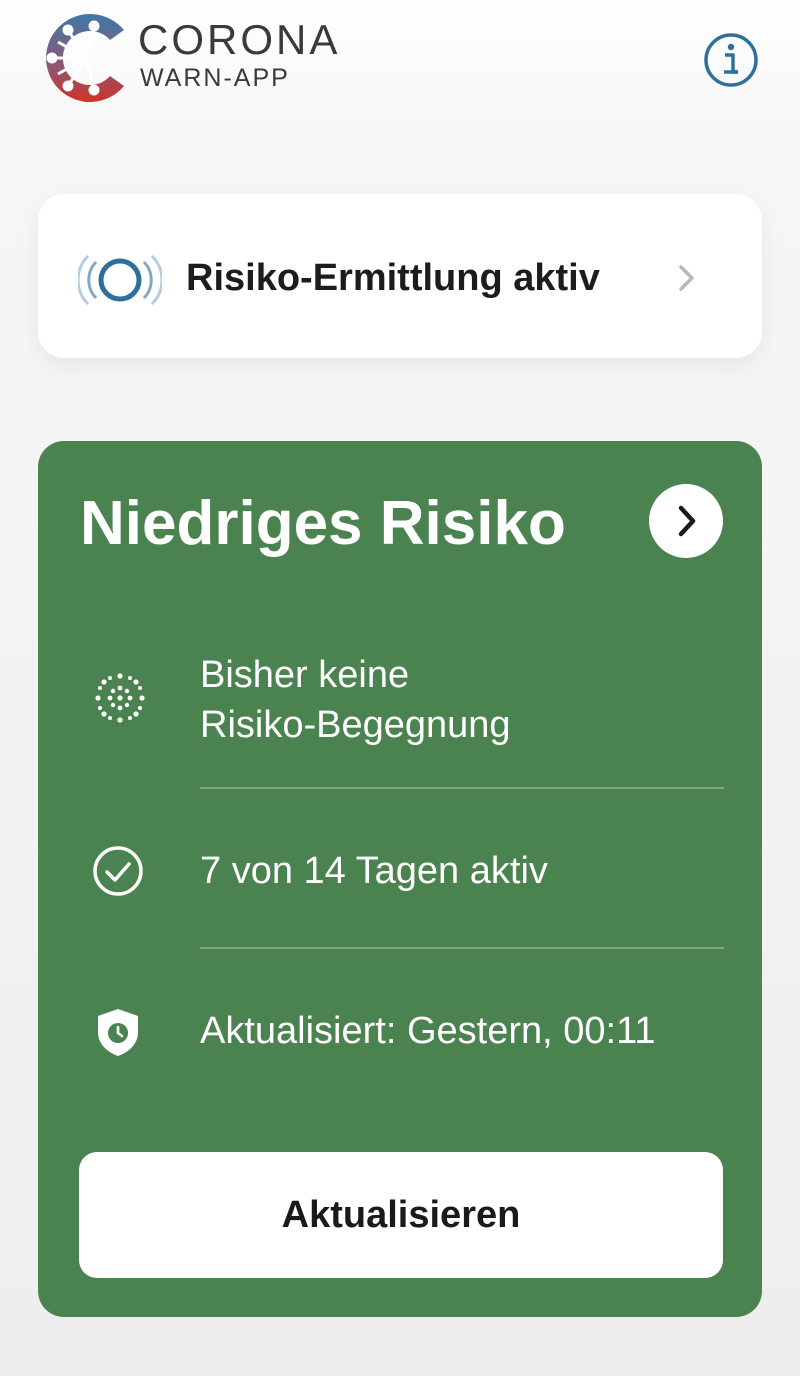 The width and height of the screenshot is (800, 1376). What do you see at coordinates (305, 675) in the screenshot?
I see `encounter-status-line-1: Bisher keine` at bounding box center [305, 675].